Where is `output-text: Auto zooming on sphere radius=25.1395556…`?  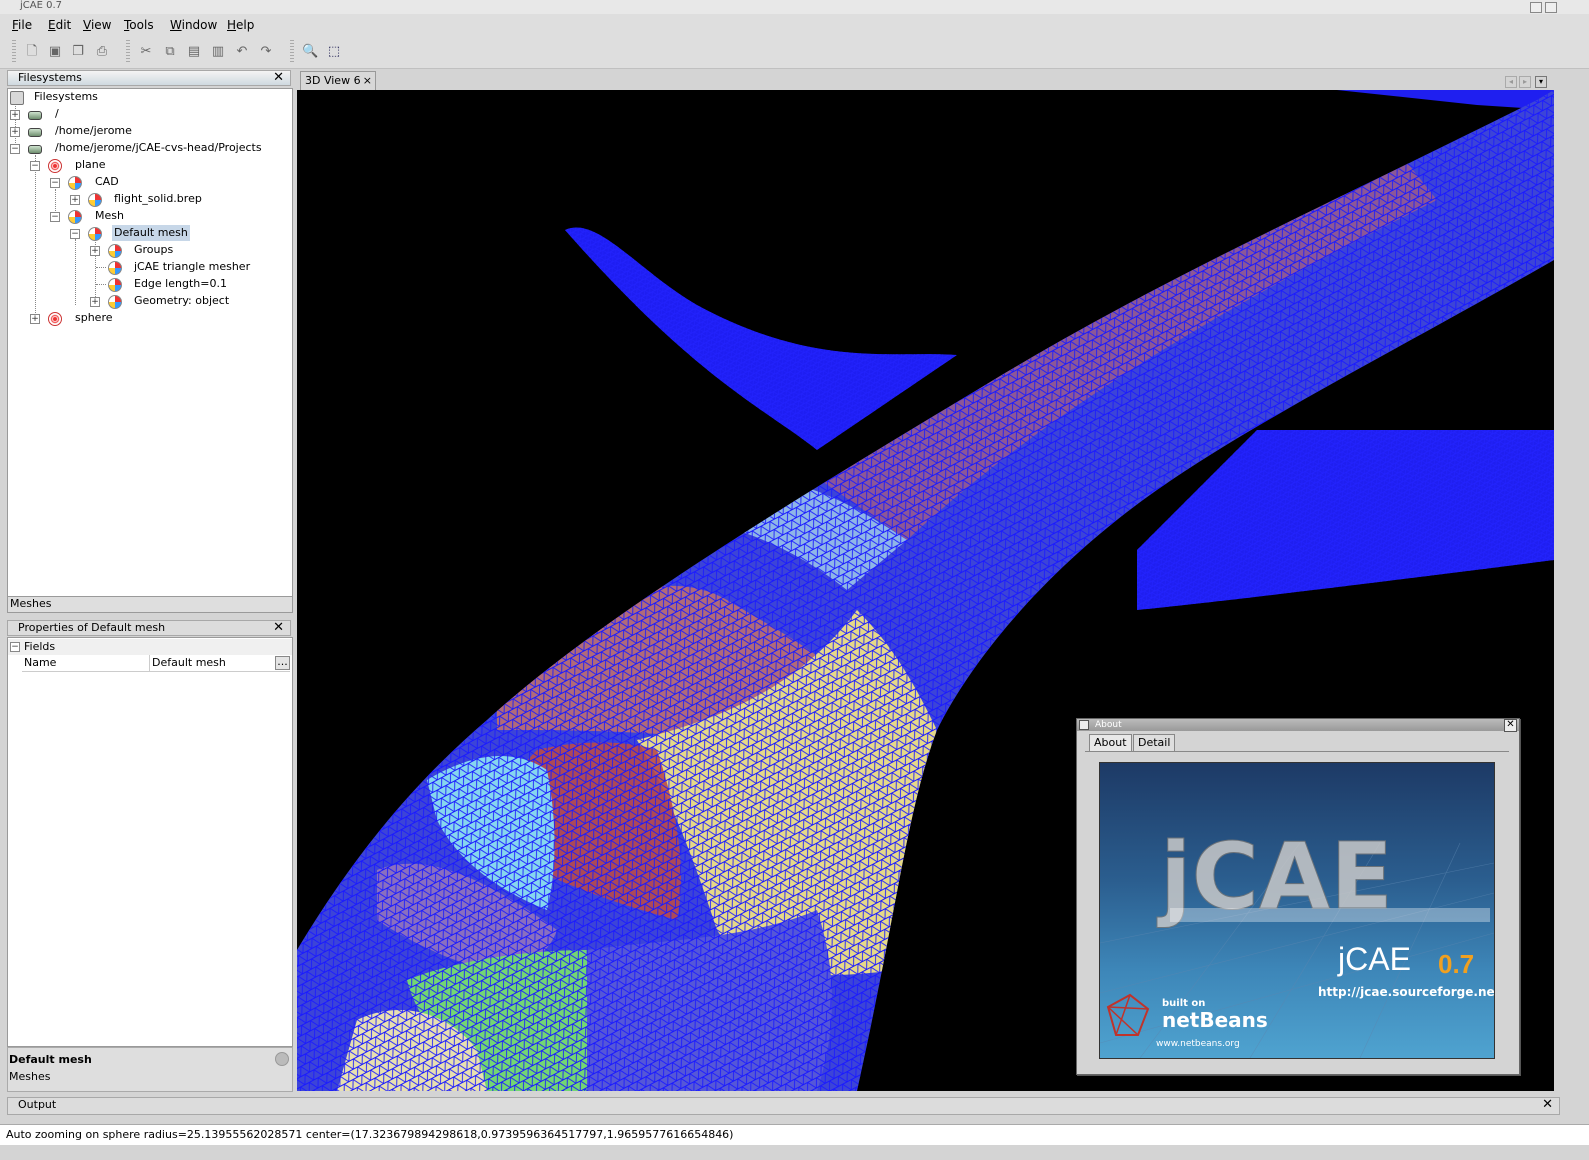 output-text: Auto zooming on sphere radius=25.1395556… is located at coordinates (370, 1134).